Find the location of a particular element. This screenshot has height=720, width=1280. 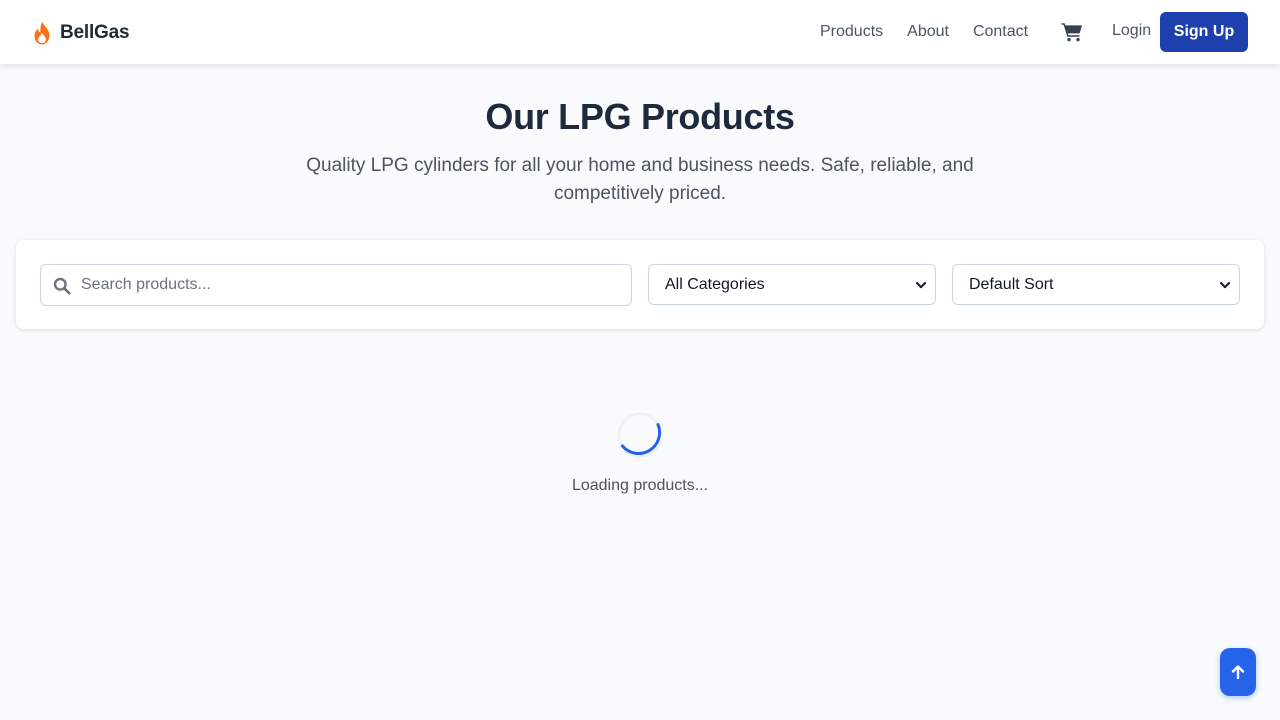

category-select: All Categories is located at coordinates (792, 284).